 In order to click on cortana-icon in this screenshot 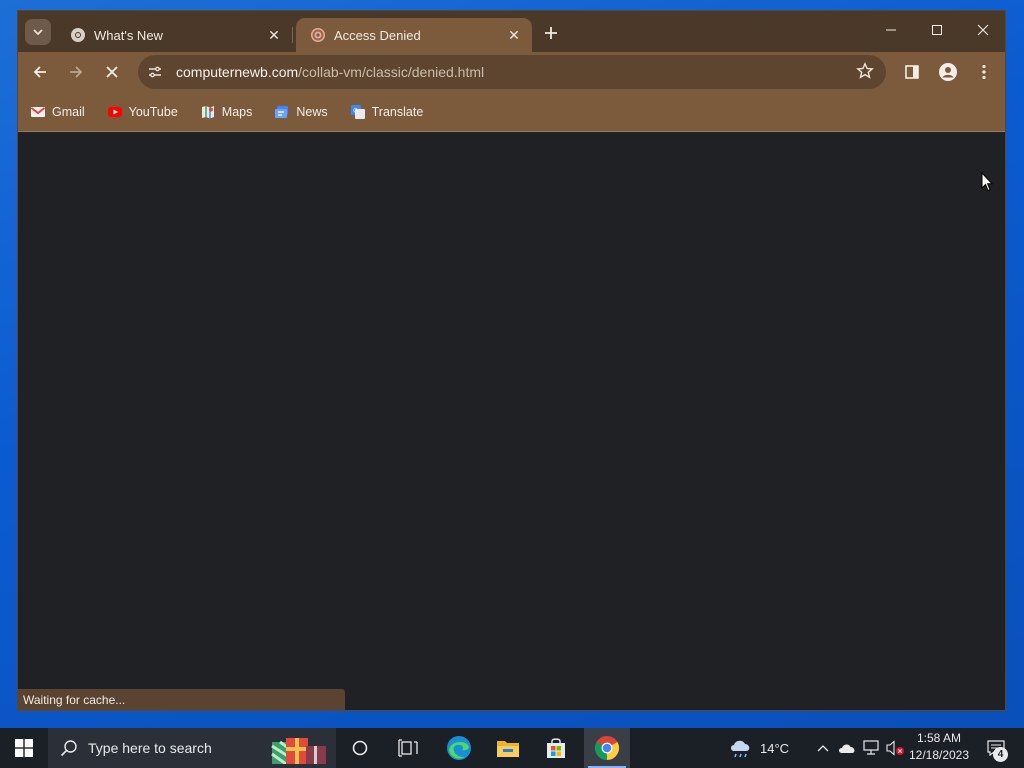, I will do `click(360, 748)`.